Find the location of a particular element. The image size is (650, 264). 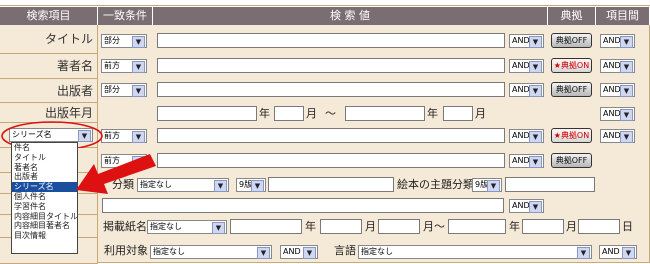

op-select-author: AND ▼ is located at coordinates (526, 66).